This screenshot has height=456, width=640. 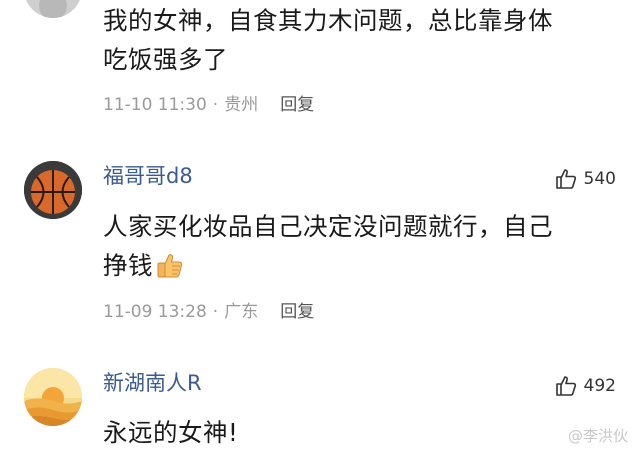 I want to click on comment-text-line: 挣钱, so click(x=353, y=268).